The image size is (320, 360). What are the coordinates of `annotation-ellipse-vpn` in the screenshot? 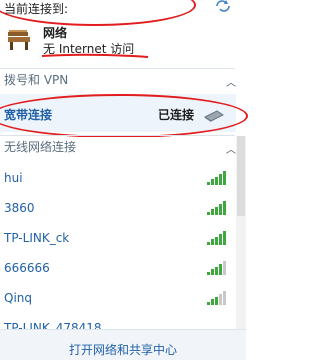 It's located at (124, 116).